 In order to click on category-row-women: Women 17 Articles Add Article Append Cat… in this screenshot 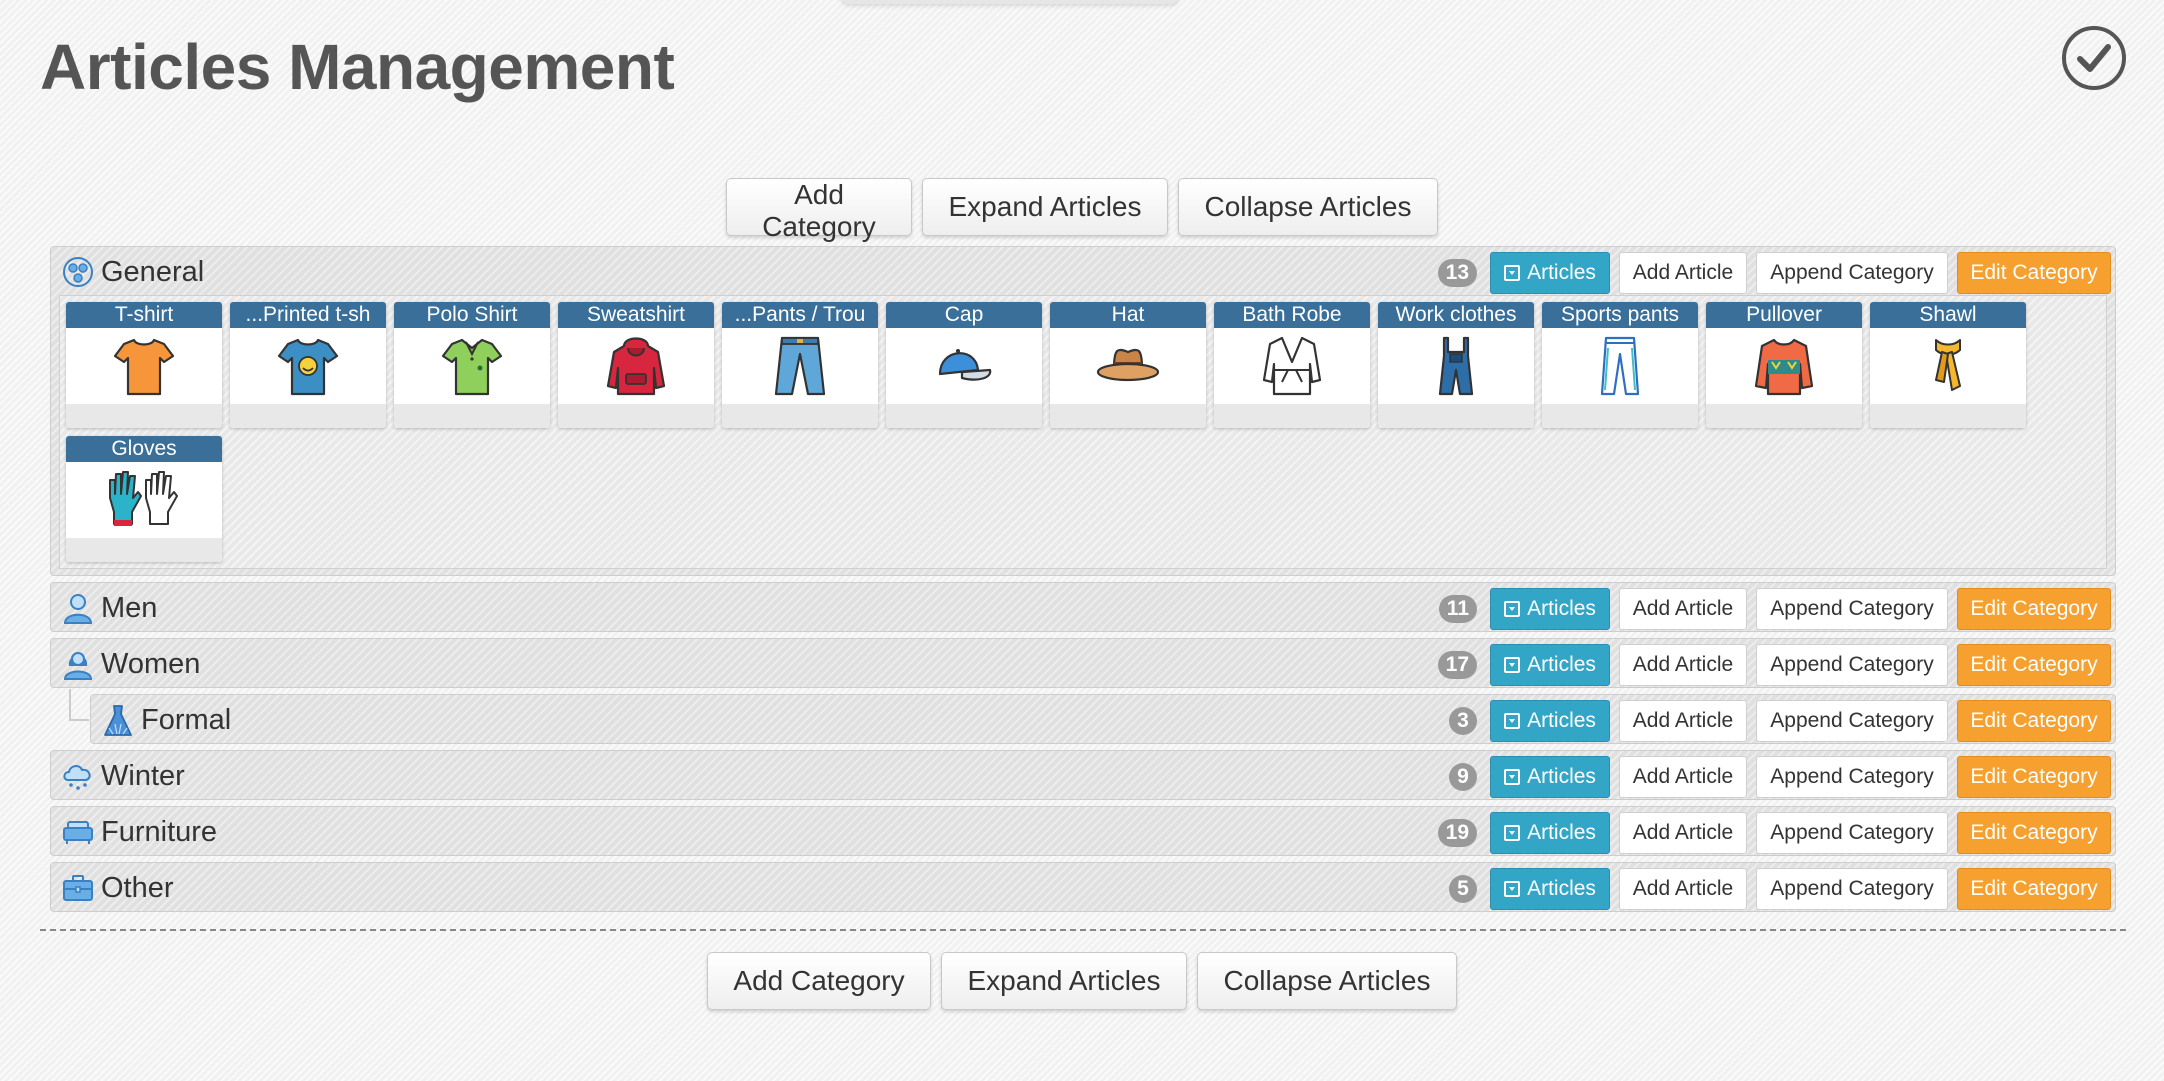, I will do `click(1083, 663)`.